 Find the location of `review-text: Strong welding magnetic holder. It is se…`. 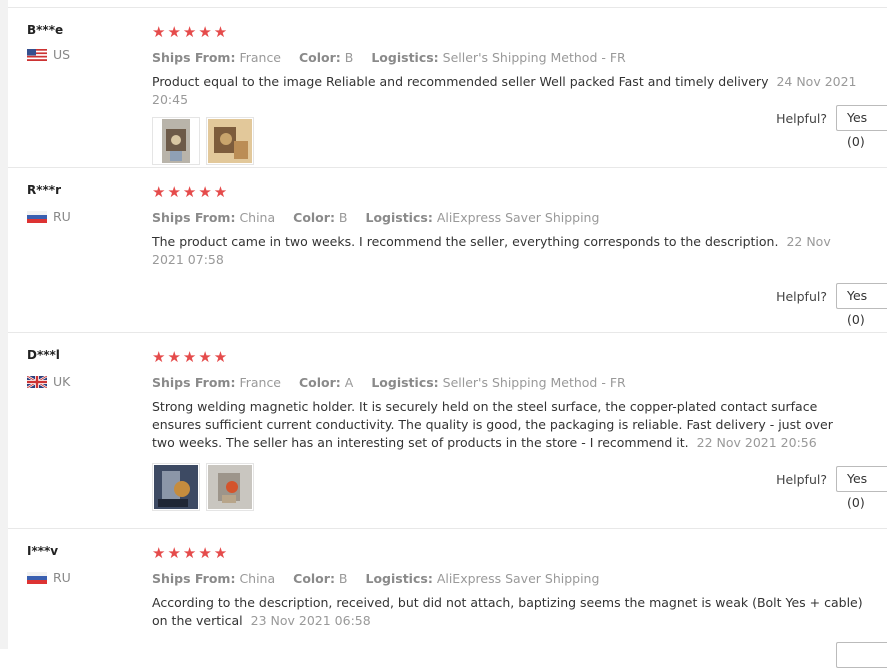

review-text: Strong welding magnetic holder. It is se… is located at coordinates (504, 425).